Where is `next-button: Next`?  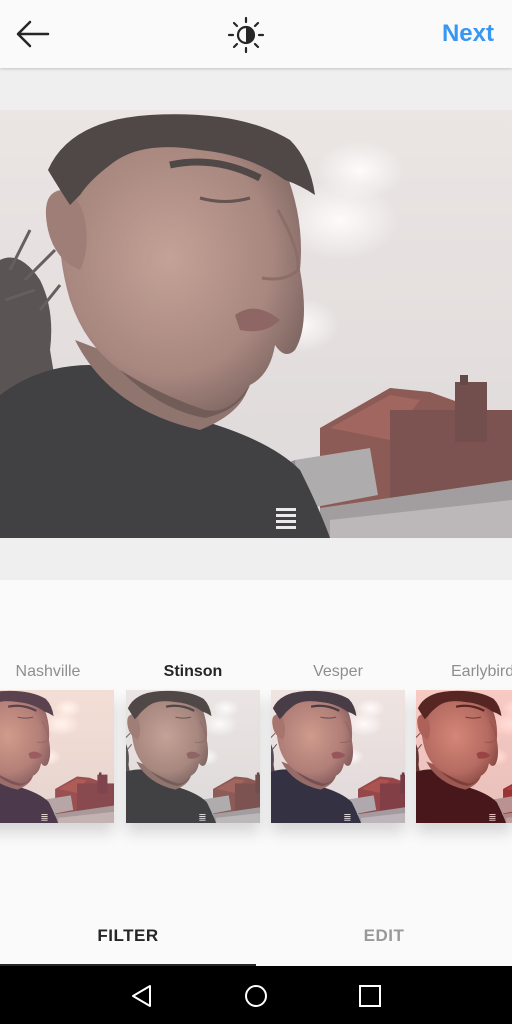
next-button: Next is located at coordinates (468, 34).